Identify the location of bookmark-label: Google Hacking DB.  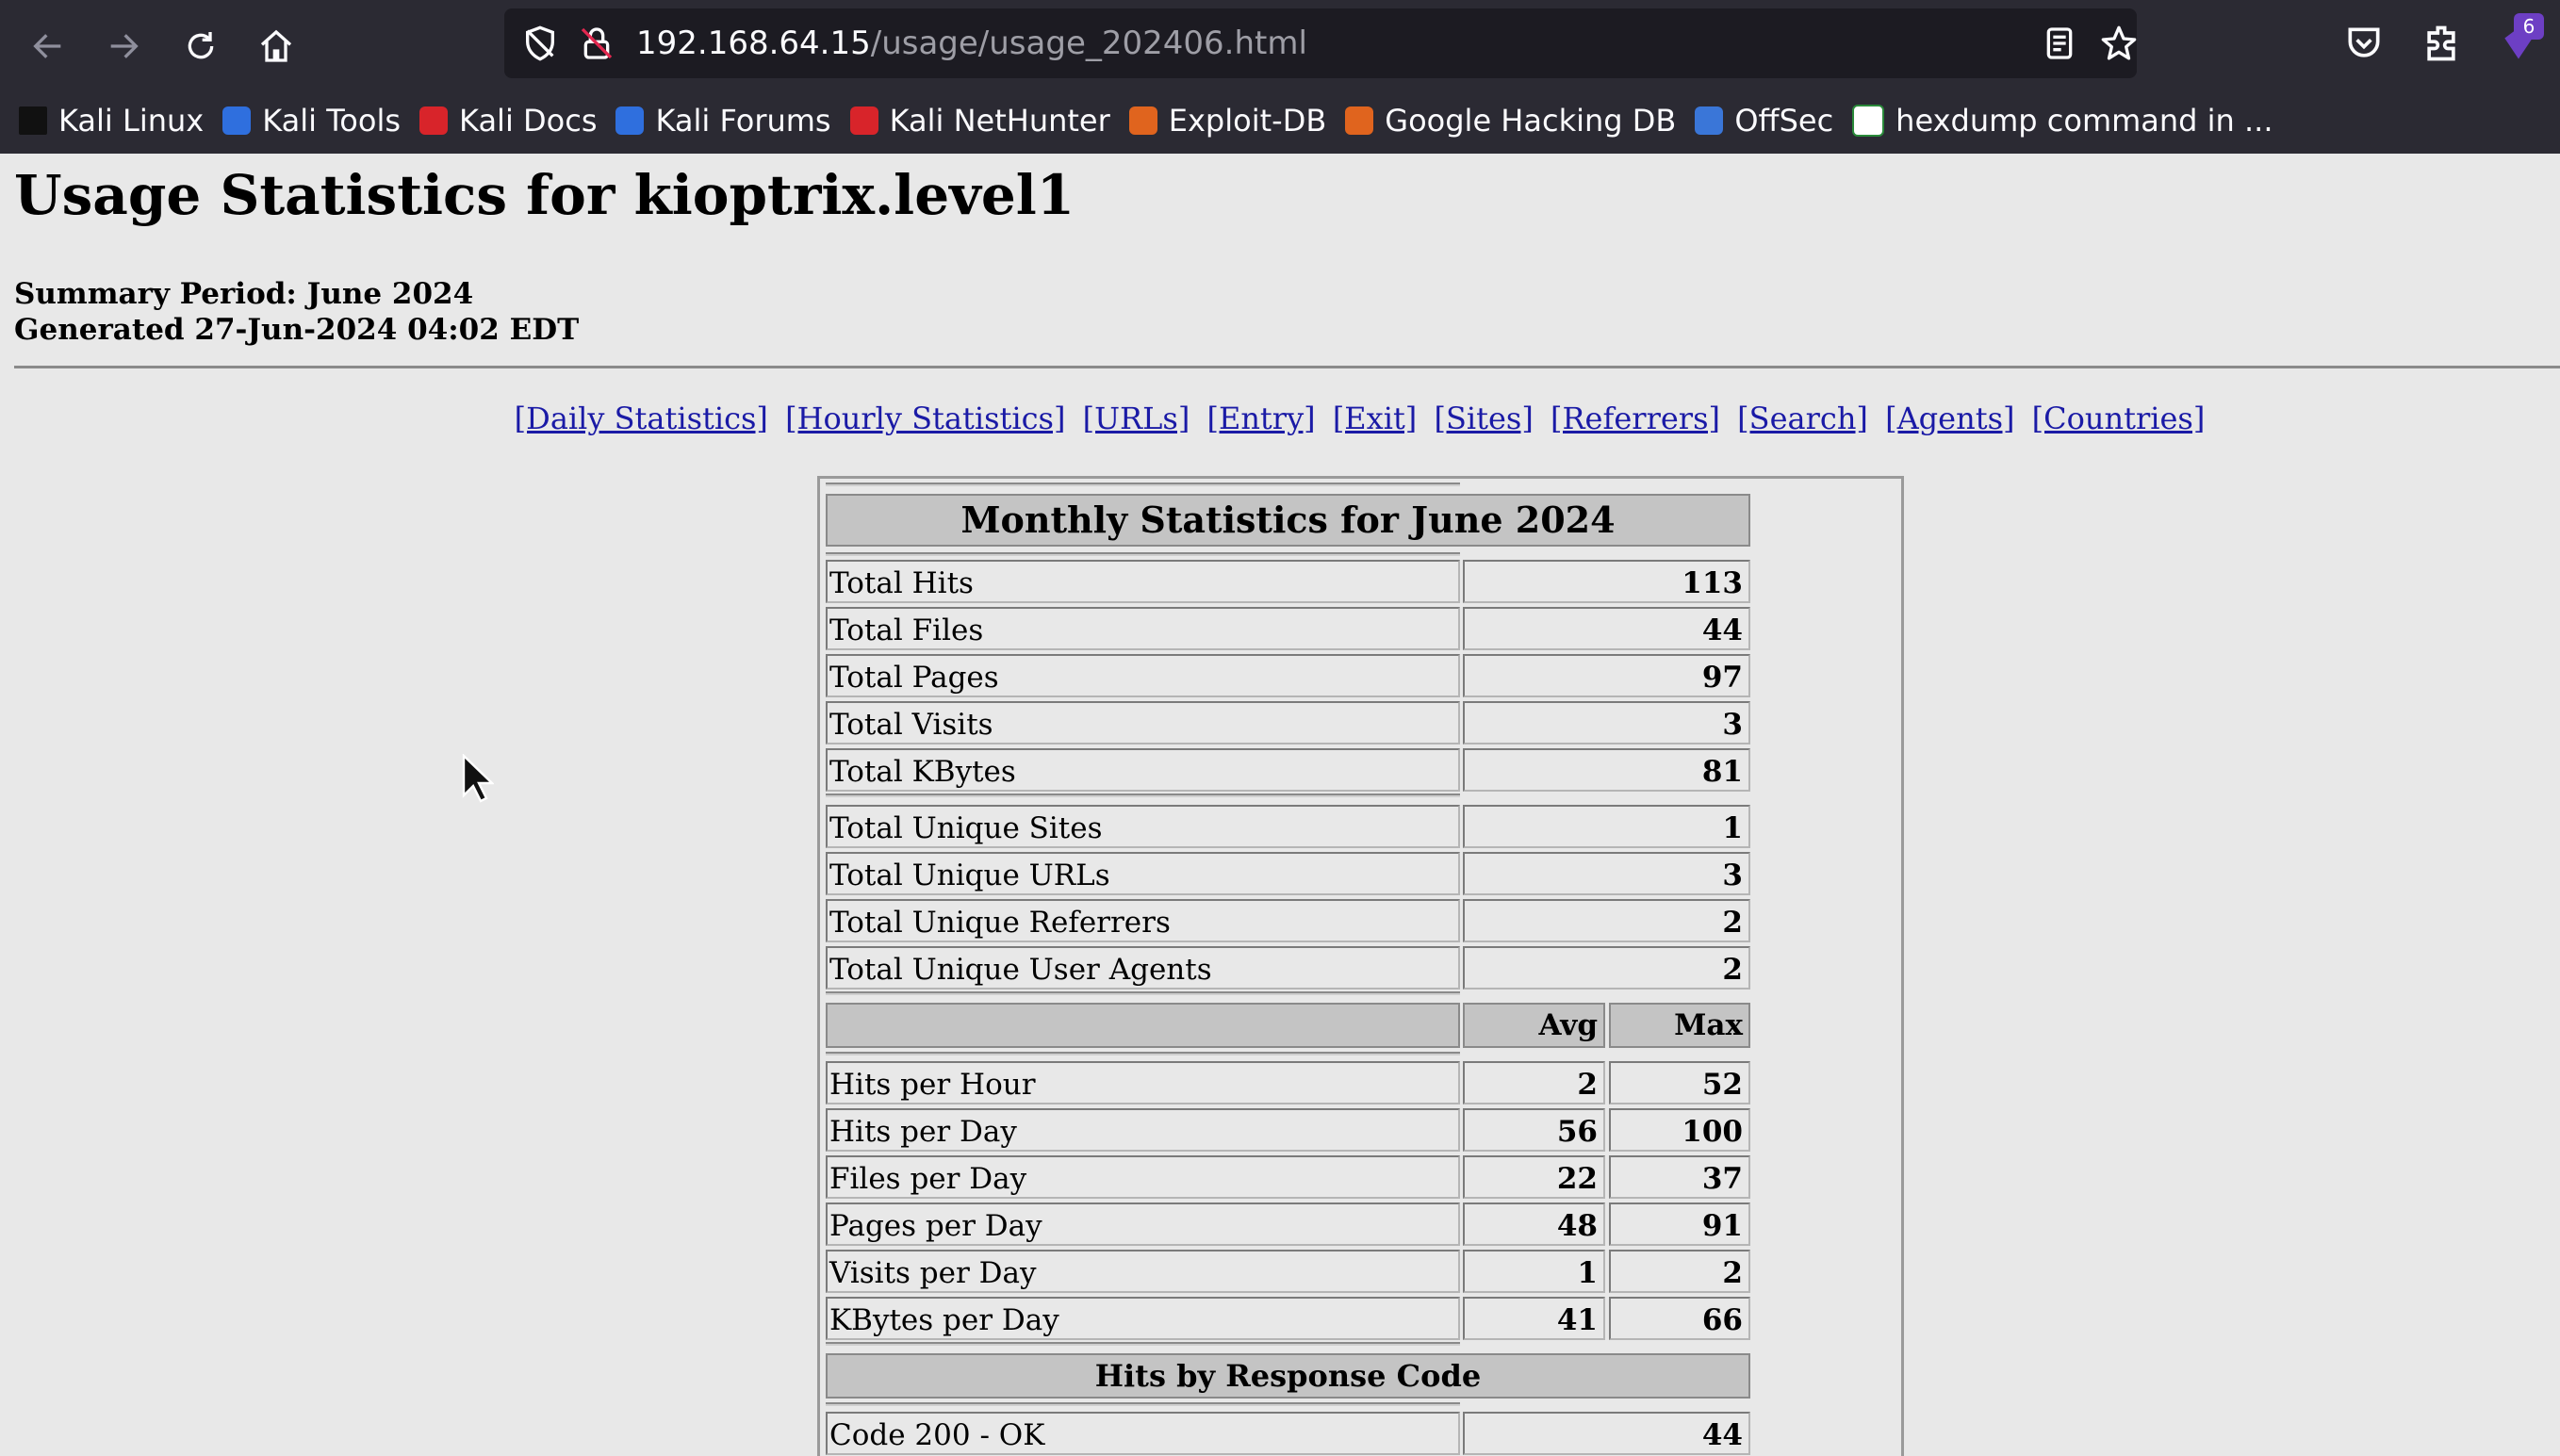
(1531, 121).